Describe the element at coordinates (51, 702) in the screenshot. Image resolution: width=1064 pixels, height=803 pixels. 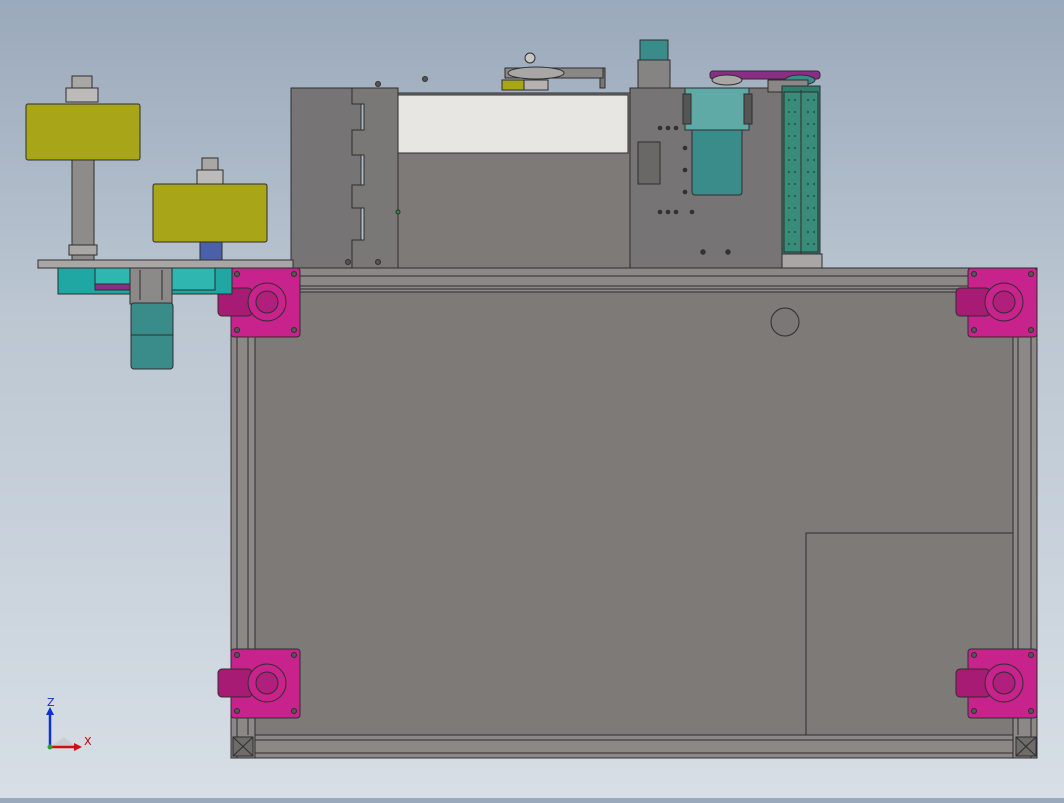
I see `z-axis-label: Z` at that location.